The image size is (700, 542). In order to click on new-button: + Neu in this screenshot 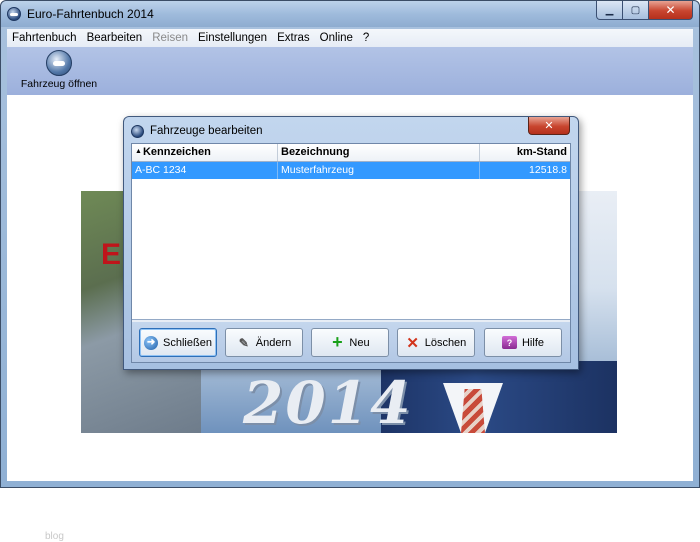, I will do `click(350, 342)`.